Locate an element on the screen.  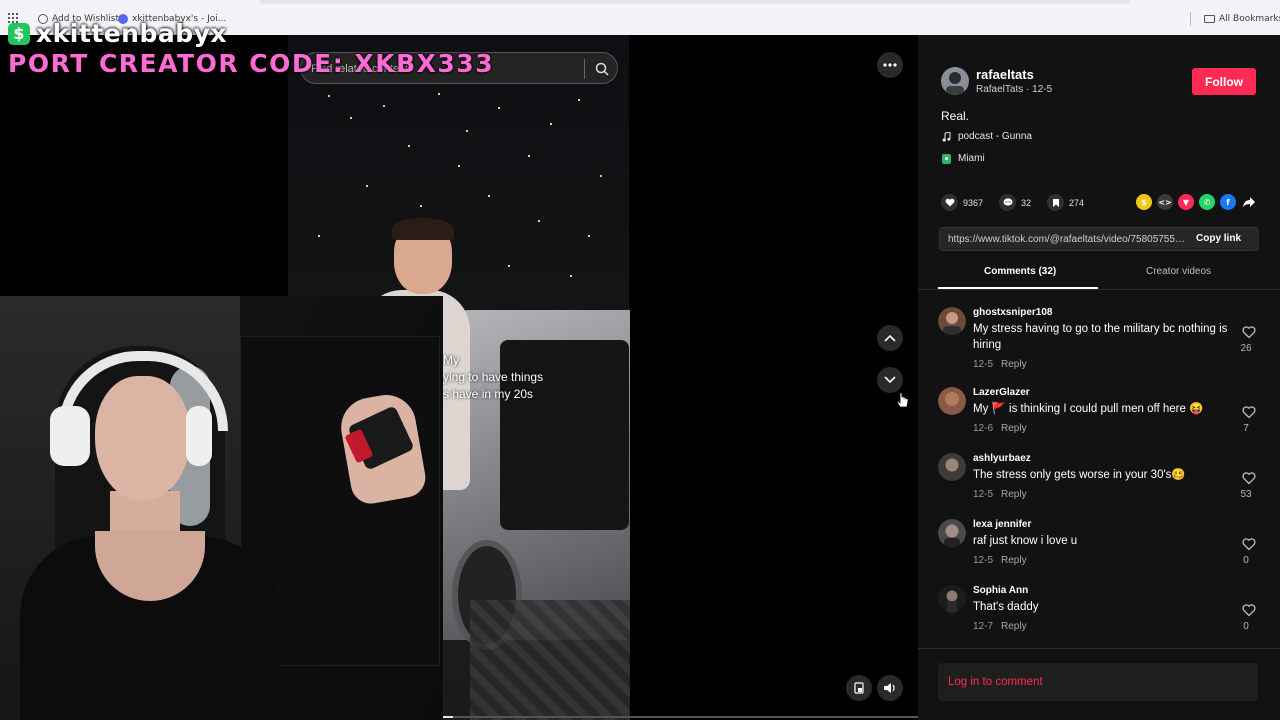
save-count: 274 is located at coordinates (1077, 202).